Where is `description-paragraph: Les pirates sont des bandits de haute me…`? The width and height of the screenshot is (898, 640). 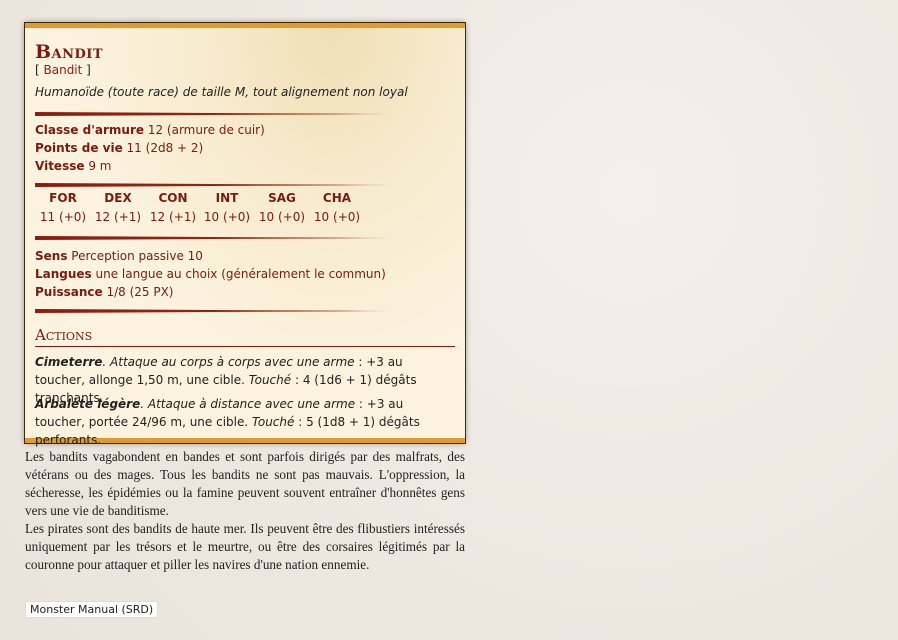
description-paragraph: Les pirates sont des bandits de haute me… is located at coordinates (245, 546).